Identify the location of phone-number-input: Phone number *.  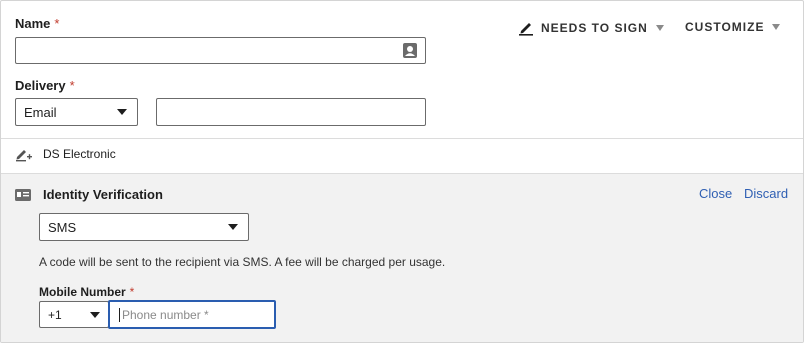
(192, 314).